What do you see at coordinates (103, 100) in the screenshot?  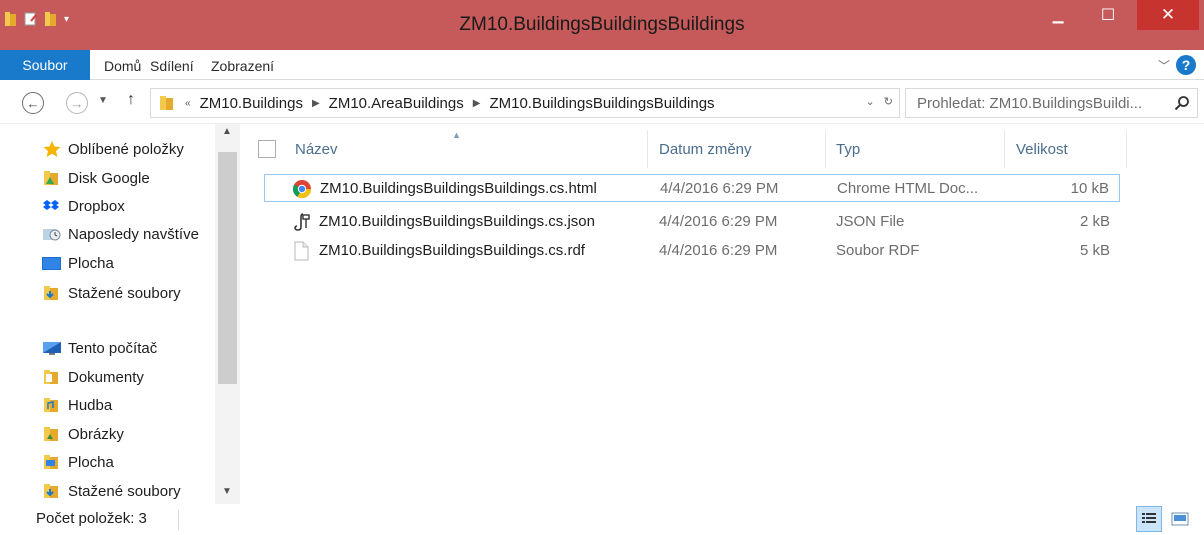 I see `recent-locations-dropdown-icon: ▼` at bounding box center [103, 100].